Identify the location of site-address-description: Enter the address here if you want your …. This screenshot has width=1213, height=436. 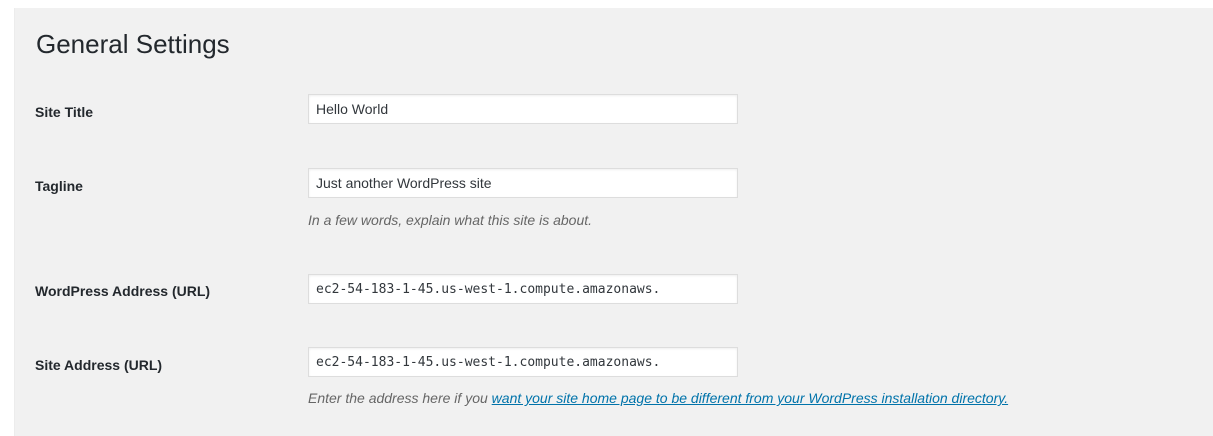
(658, 398).